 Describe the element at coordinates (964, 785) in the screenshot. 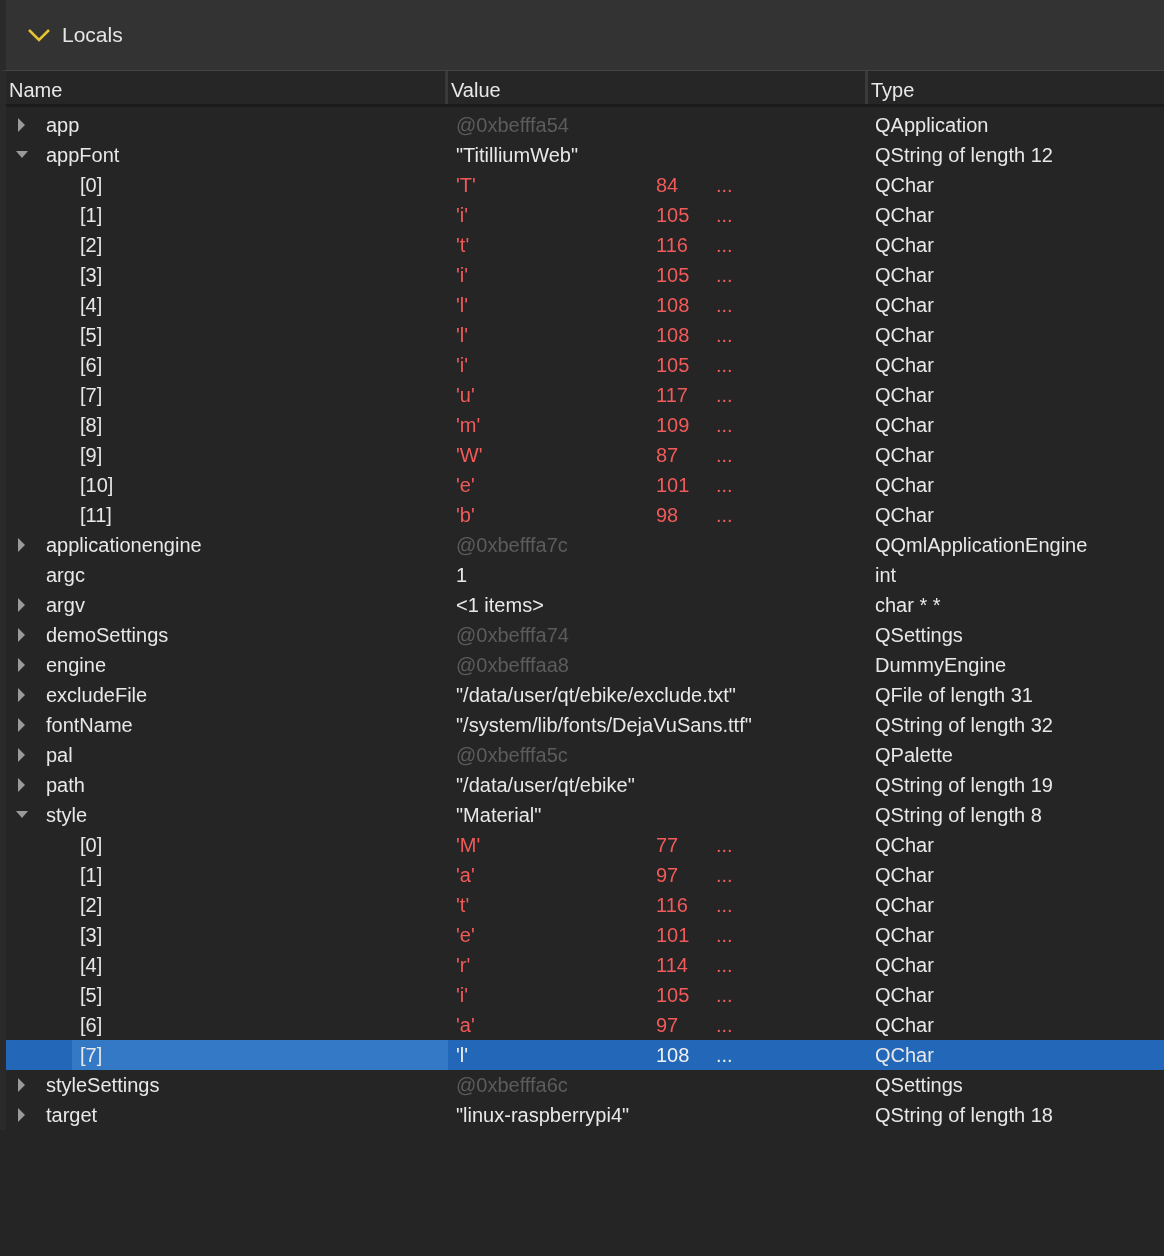

I see `variable-type: QString of length 19` at that location.